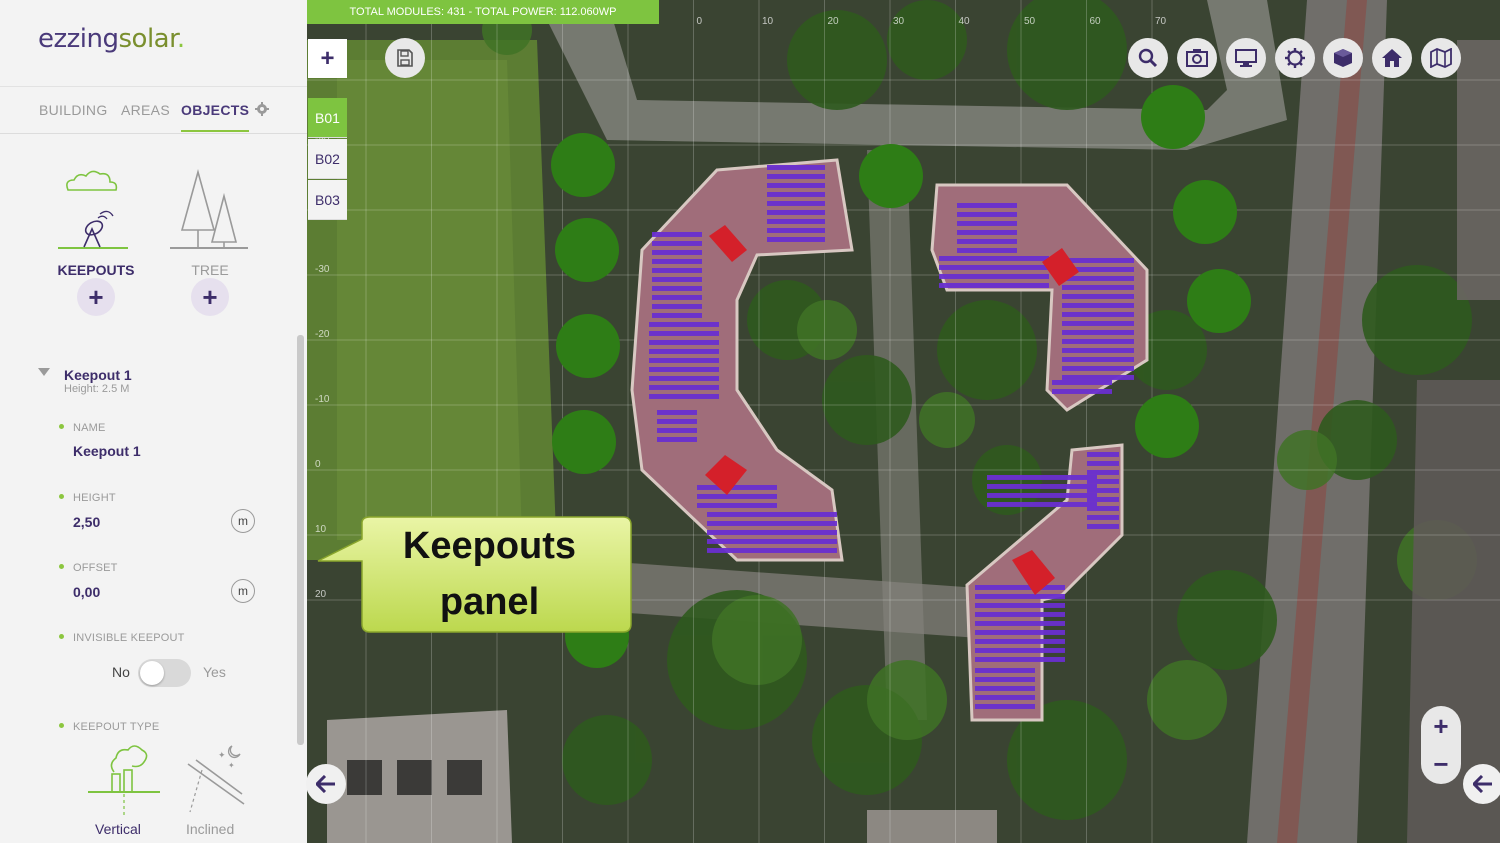 The height and width of the screenshot is (843, 1500). I want to click on keepout-title: Keepout 1, so click(98, 375).